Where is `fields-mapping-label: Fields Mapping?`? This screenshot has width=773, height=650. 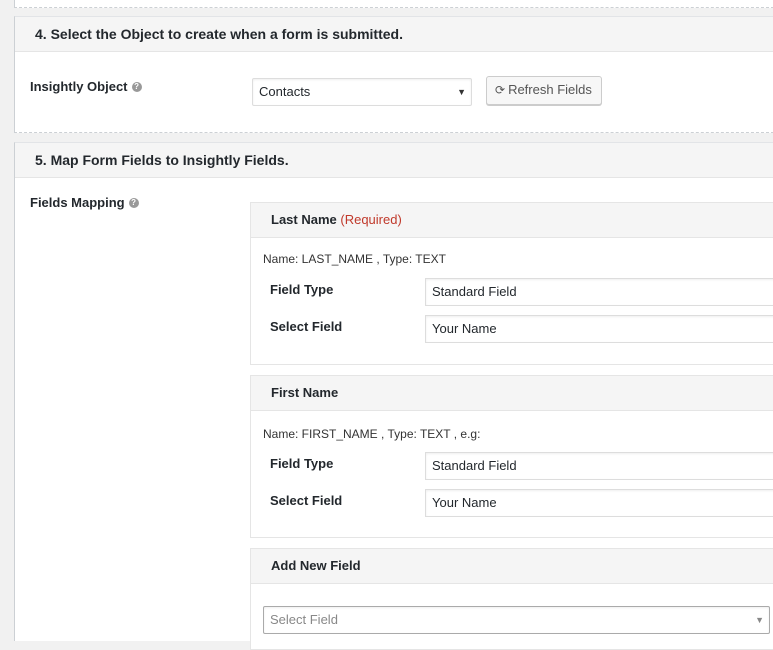
fields-mapping-label: Fields Mapping? is located at coordinates (84, 202).